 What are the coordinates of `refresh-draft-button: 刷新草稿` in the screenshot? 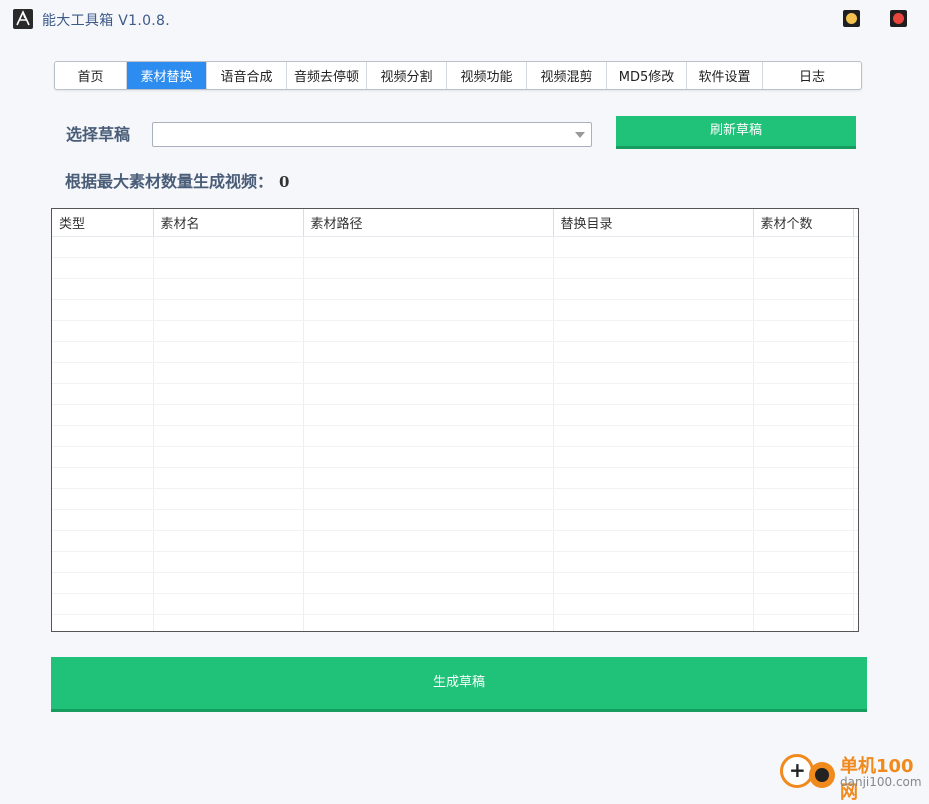 It's located at (736, 132).